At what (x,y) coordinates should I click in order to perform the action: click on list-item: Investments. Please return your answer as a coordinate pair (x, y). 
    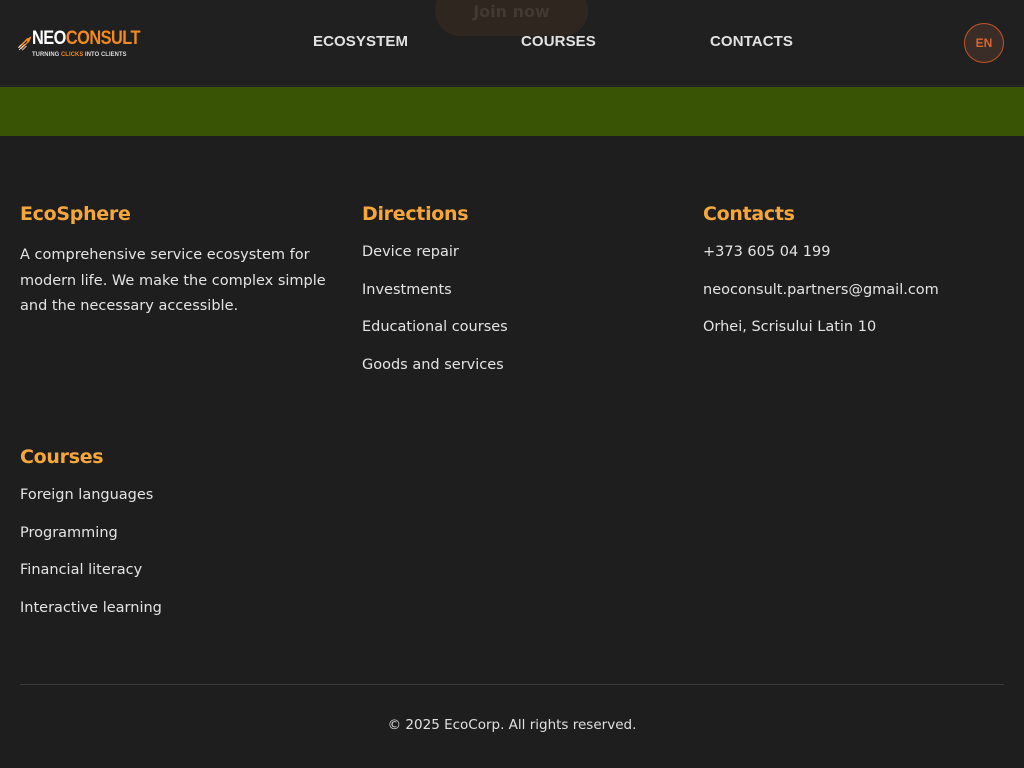
    Looking at the image, I should click on (435, 298).